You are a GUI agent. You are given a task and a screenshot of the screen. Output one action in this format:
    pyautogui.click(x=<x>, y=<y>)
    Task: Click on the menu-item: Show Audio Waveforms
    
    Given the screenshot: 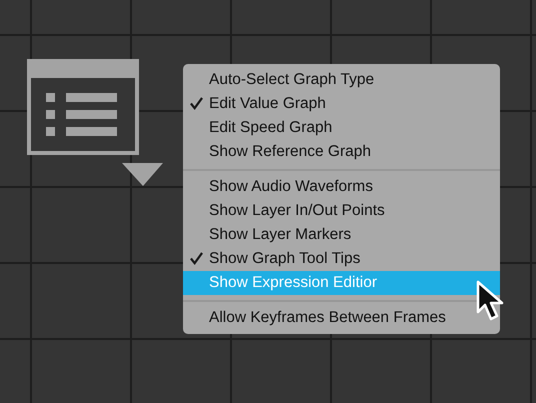 What is the action you would take?
    pyautogui.click(x=341, y=187)
    